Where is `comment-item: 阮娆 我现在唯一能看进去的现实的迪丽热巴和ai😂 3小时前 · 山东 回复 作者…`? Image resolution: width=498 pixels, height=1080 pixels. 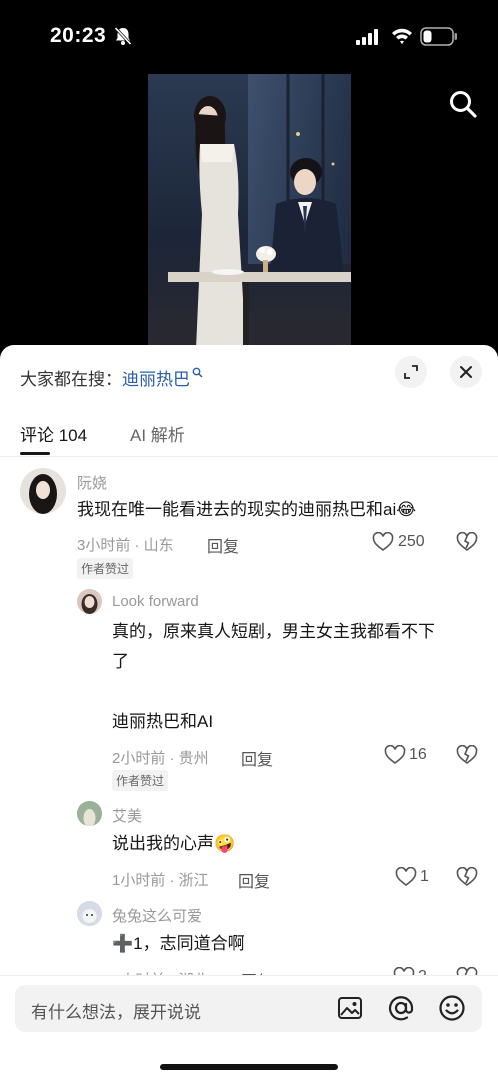 comment-item: 阮娆 我现在唯一能看进去的现实的迪丽热巴和ai😂 3小时前 · 山东 回复 作者… is located at coordinates (249, 518).